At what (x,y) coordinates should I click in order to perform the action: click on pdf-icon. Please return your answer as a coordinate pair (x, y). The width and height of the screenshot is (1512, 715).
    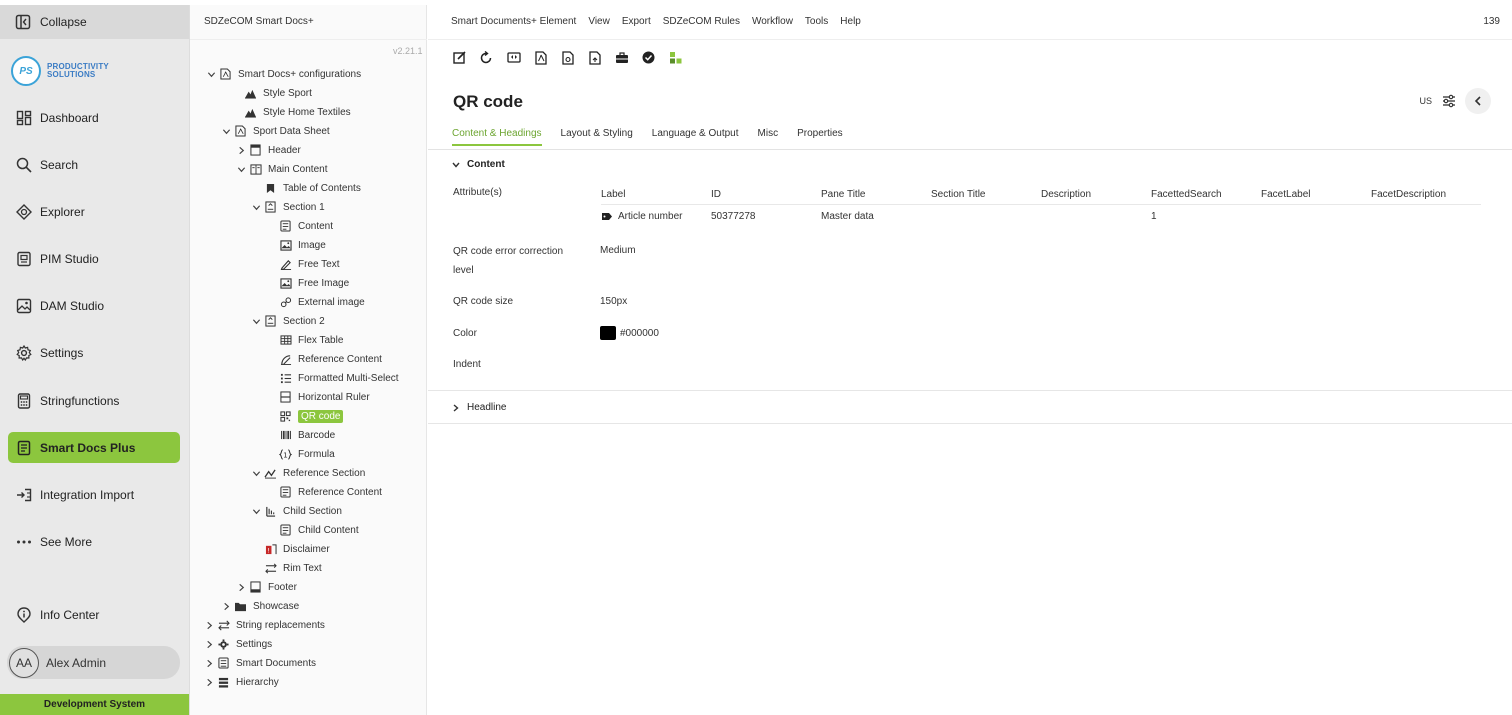
    Looking at the image, I should click on (240, 131).